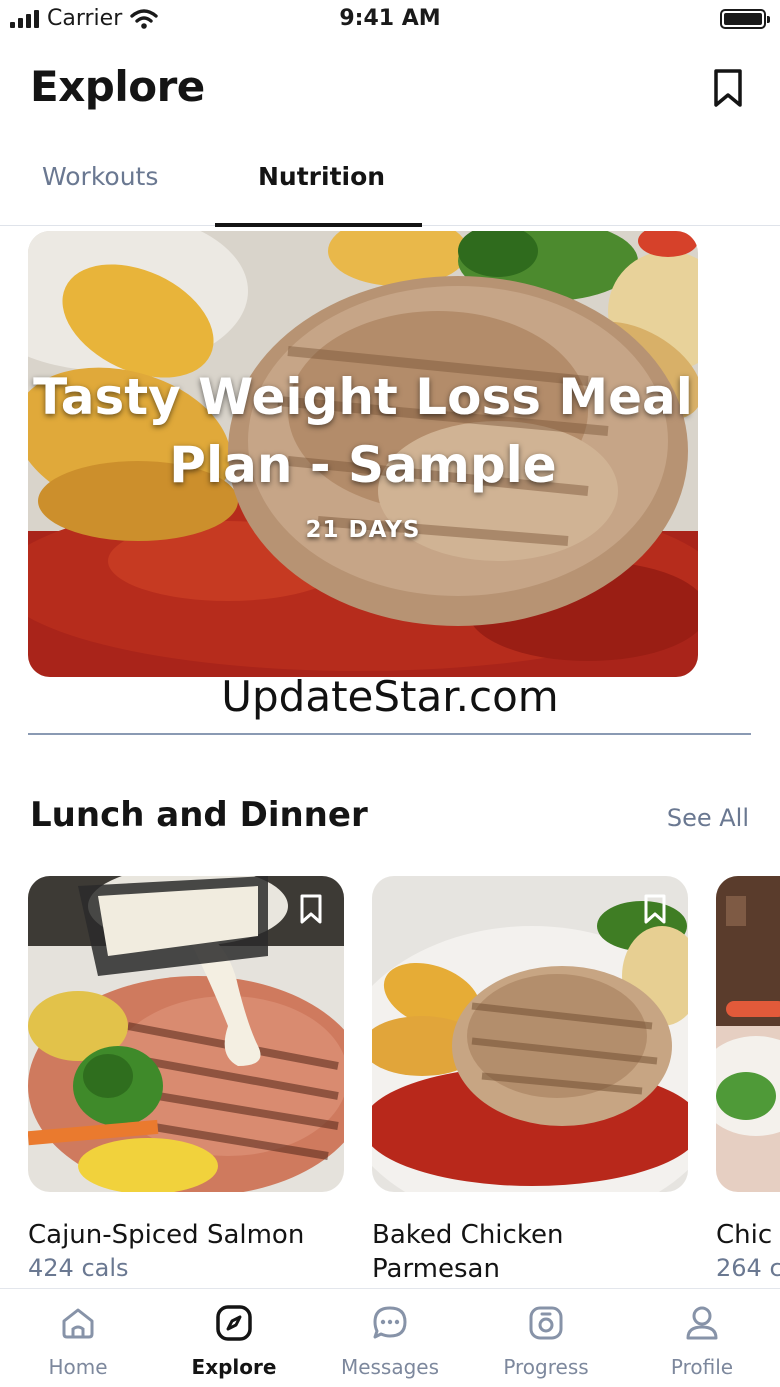  What do you see at coordinates (78, 1367) in the screenshot?
I see `nav-label: Home` at bounding box center [78, 1367].